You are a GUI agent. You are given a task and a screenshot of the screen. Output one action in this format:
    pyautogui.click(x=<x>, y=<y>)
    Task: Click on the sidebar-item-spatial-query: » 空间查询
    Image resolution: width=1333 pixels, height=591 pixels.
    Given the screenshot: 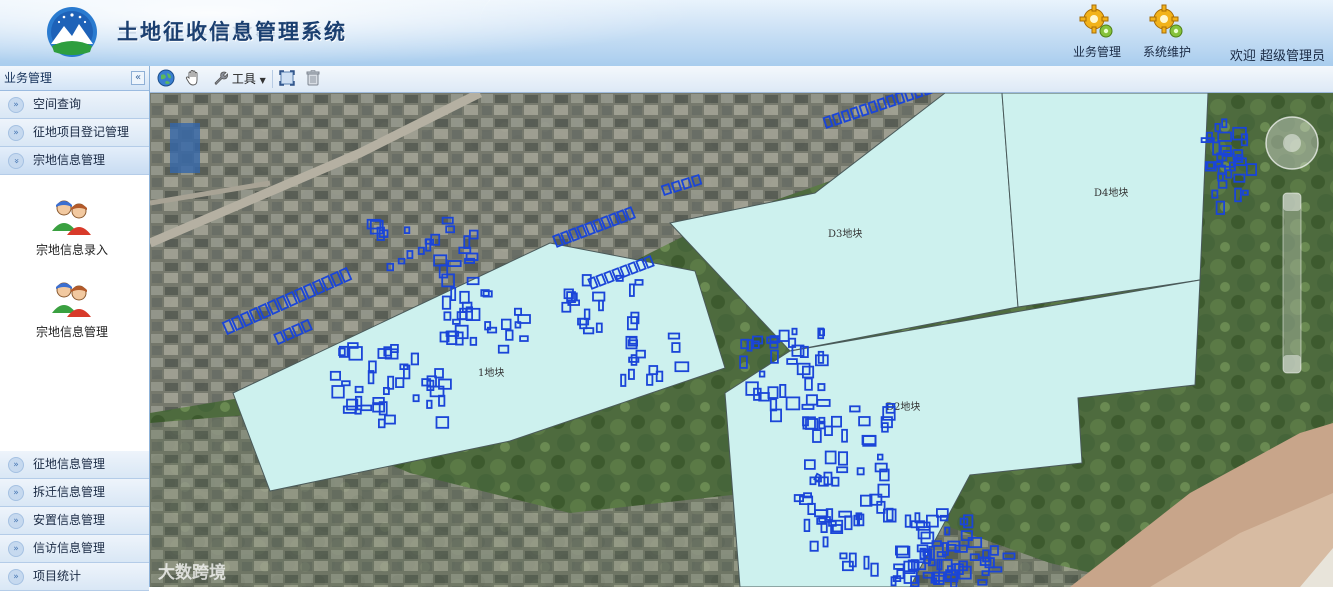 What is the action you would take?
    pyautogui.click(x=74, y=105)
    